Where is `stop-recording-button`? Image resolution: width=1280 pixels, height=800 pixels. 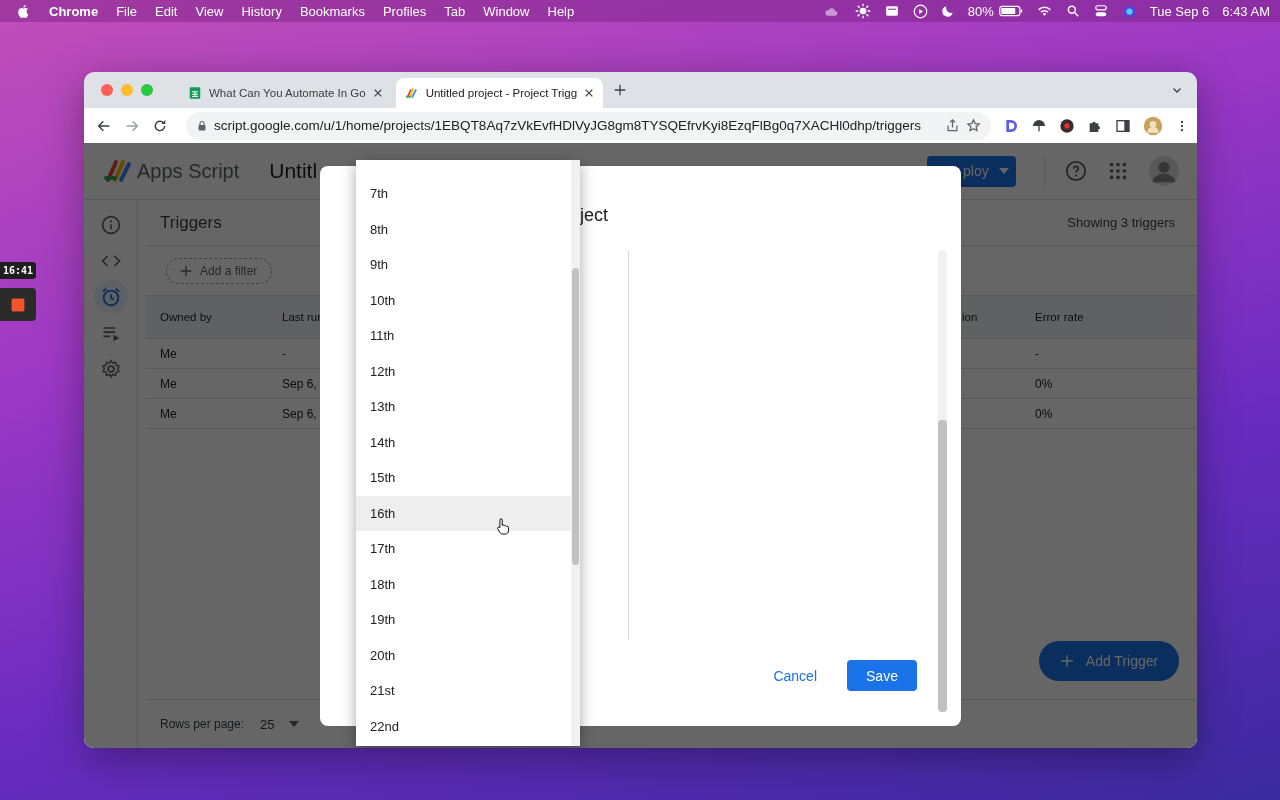
stop-recording-button is located at coordinates (18, 304).